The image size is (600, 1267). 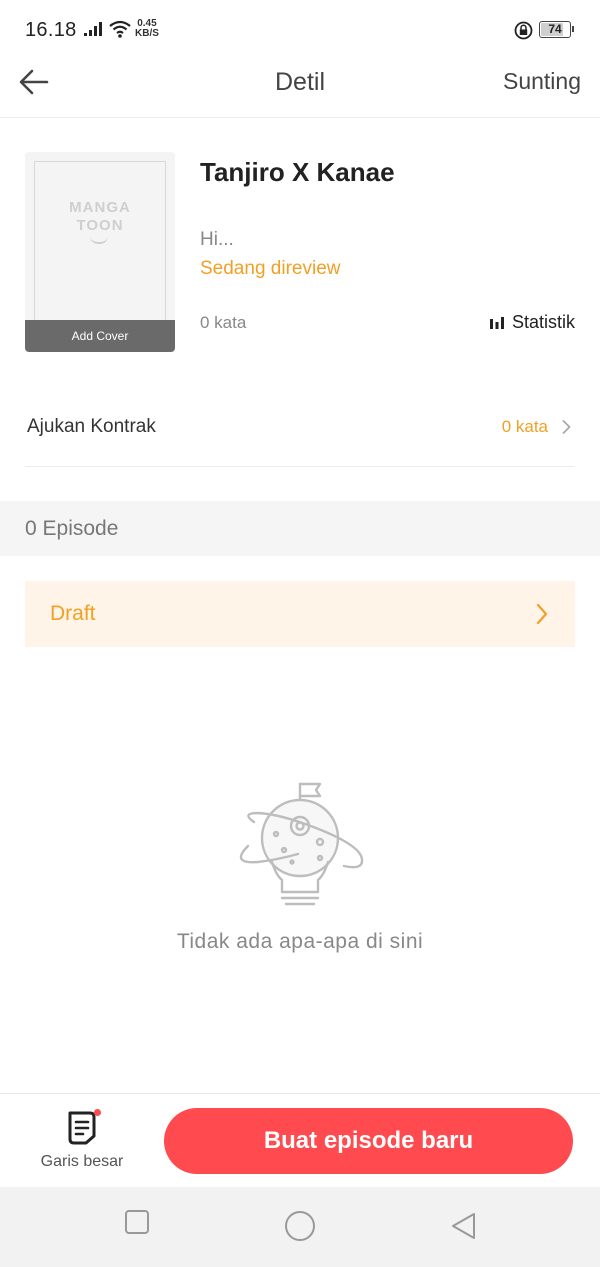 I want to click on bottom-action-bar: Garis besar Buat episode baru, so click(x=300, y=1140).